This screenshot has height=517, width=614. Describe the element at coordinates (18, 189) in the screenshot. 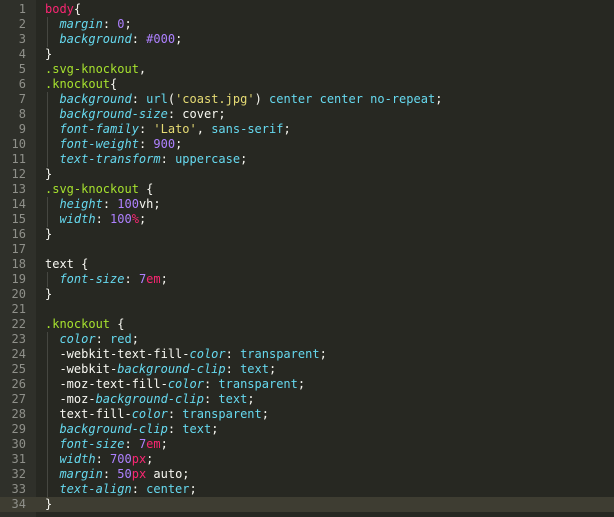

I see `line-number: 13` at that location.